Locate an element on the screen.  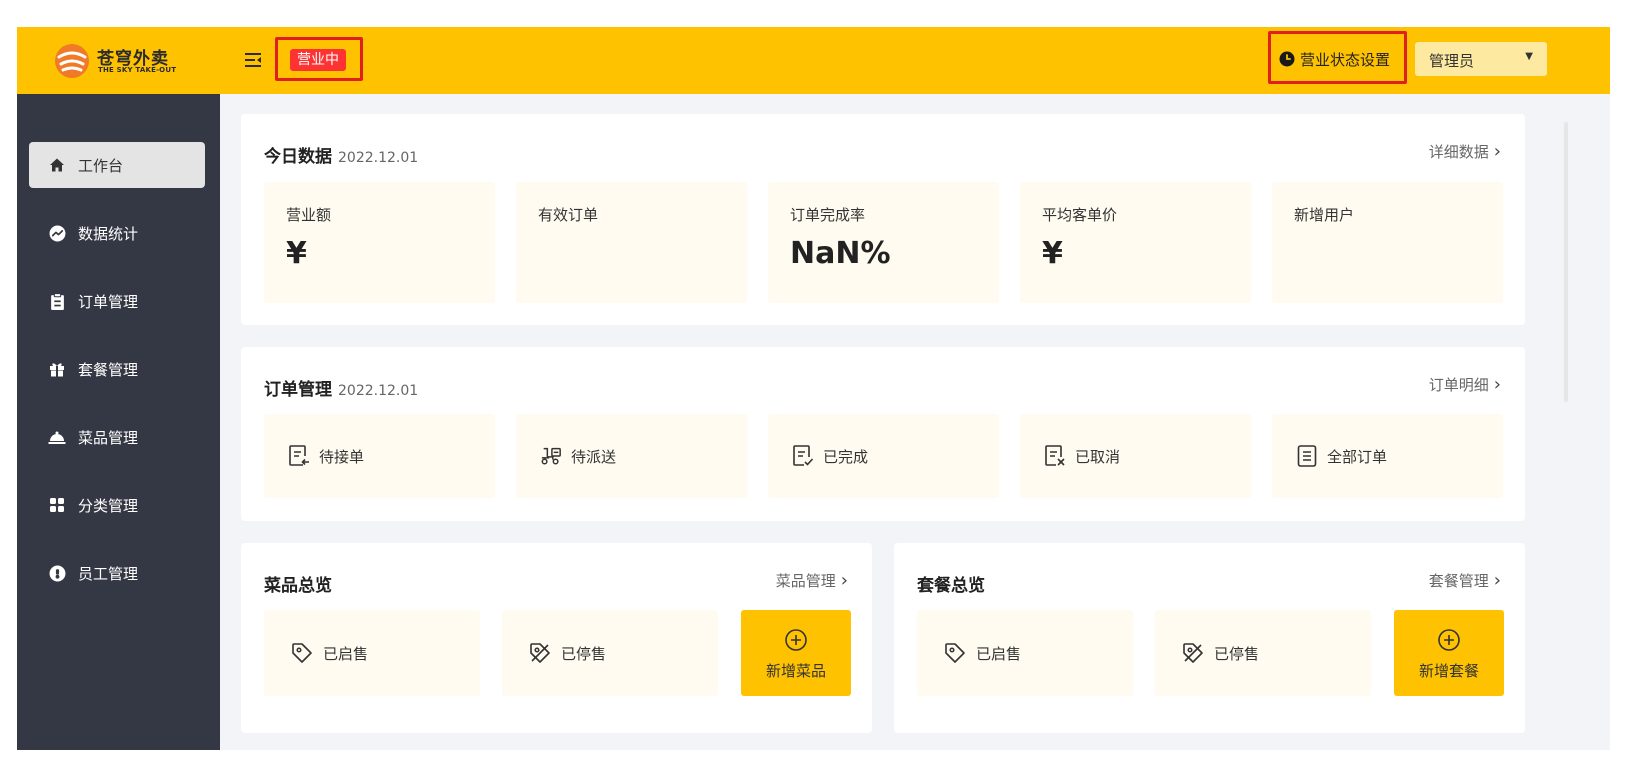
order-tile-pending: 待接单 is located at coordinates (379, 456).